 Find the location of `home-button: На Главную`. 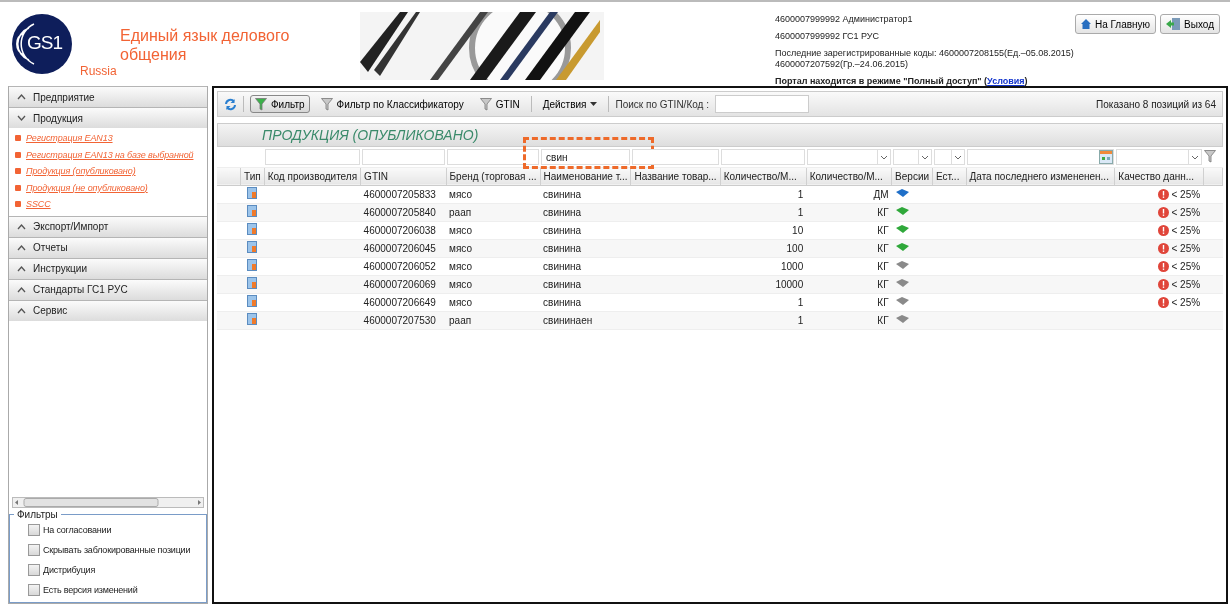

home-button: На Главную is located at coordinates (1115, 24).